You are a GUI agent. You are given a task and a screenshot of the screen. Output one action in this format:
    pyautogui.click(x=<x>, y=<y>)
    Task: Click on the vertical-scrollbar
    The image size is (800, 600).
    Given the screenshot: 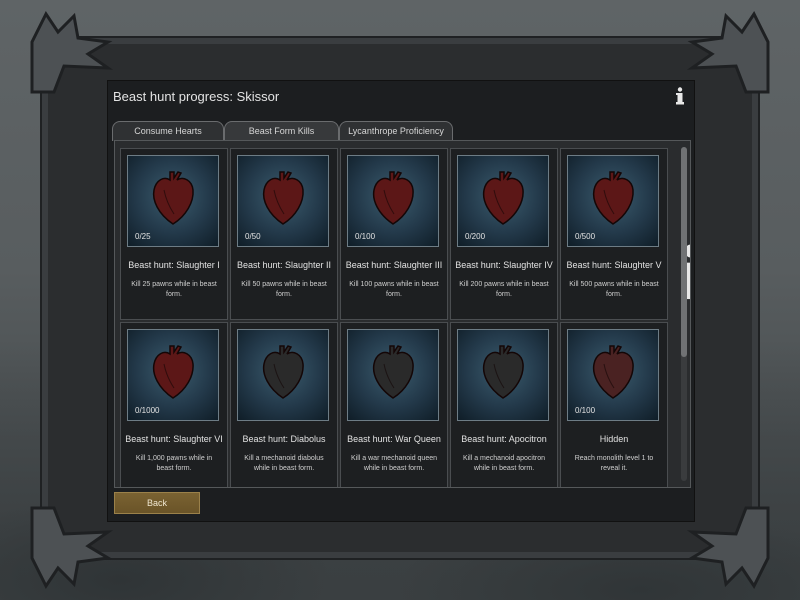 What is the action you would take?
    pyautogui.click(x=684, y=314)
    